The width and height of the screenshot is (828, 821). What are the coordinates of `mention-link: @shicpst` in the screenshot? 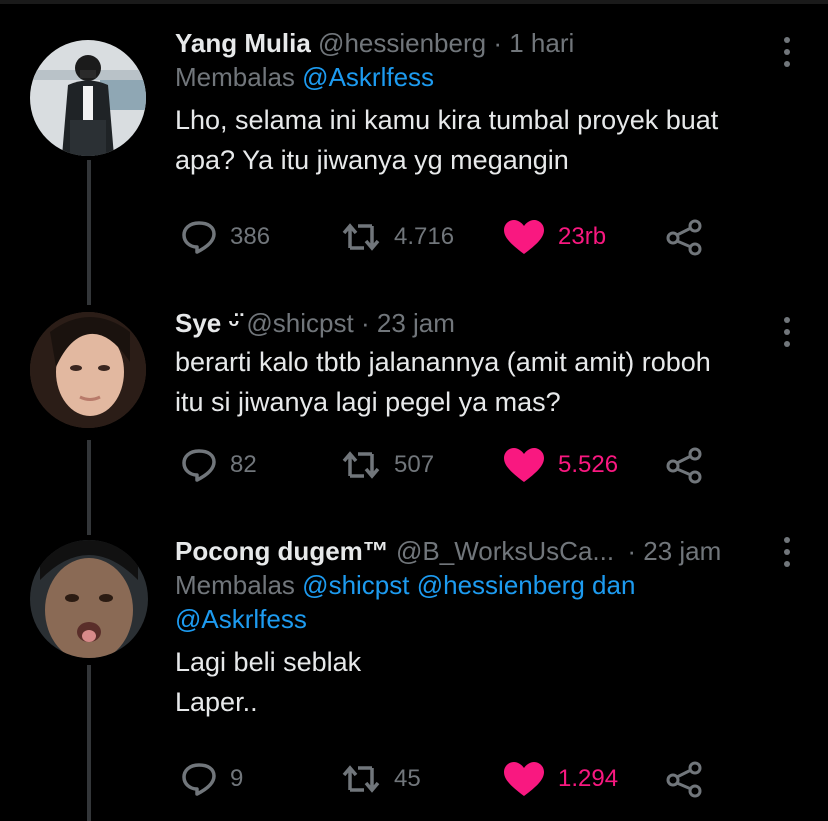 It's located at (355, 585).